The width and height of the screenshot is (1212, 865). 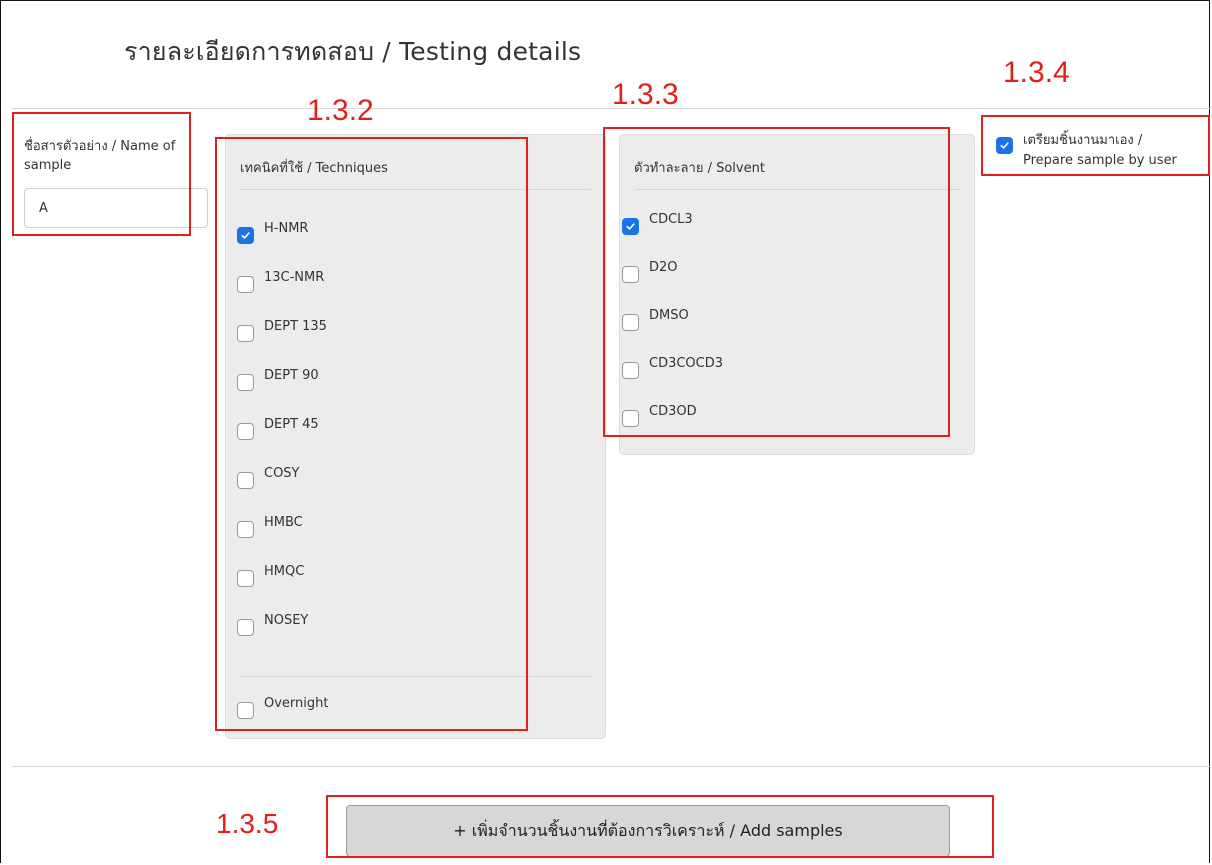 What do you see at coordinates (353, 51) in the screenshot?
I see `section-title: รายละเอียดการทดสอบ / Testing details` at bounding box center [353, 51].